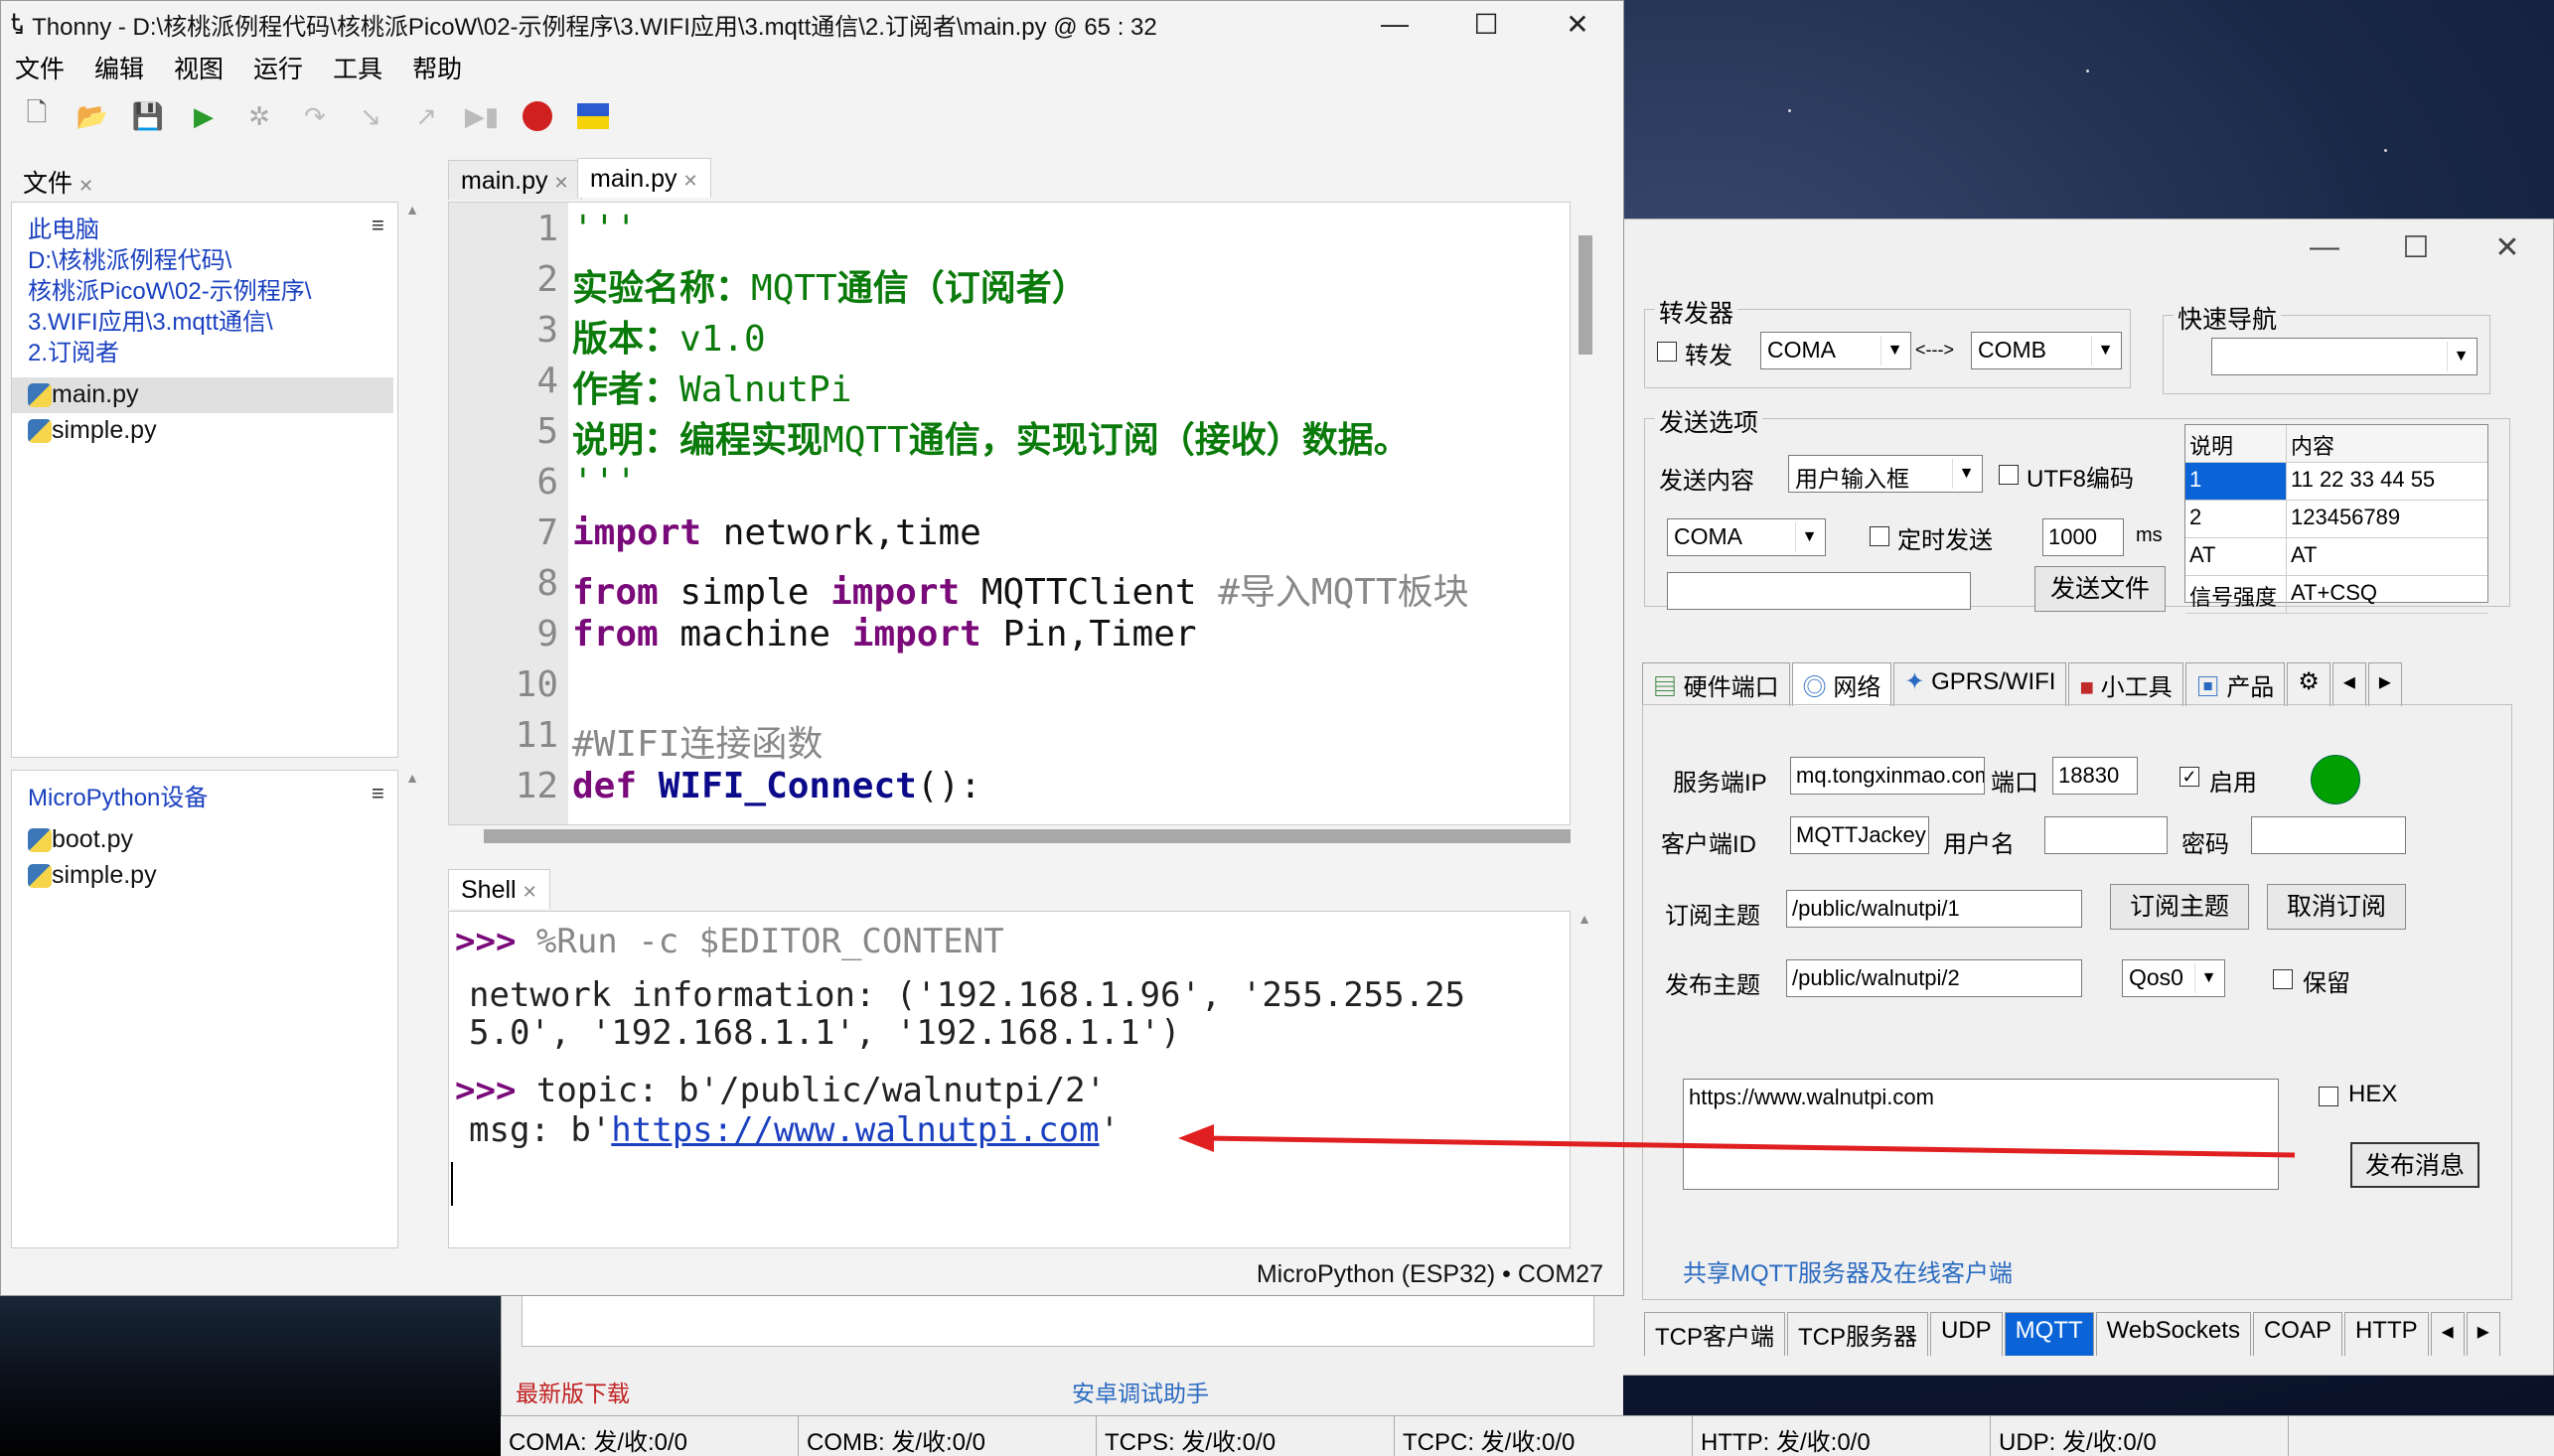 The image size is (2554, 1456). I want to click on username-input, so click(2106, 835).